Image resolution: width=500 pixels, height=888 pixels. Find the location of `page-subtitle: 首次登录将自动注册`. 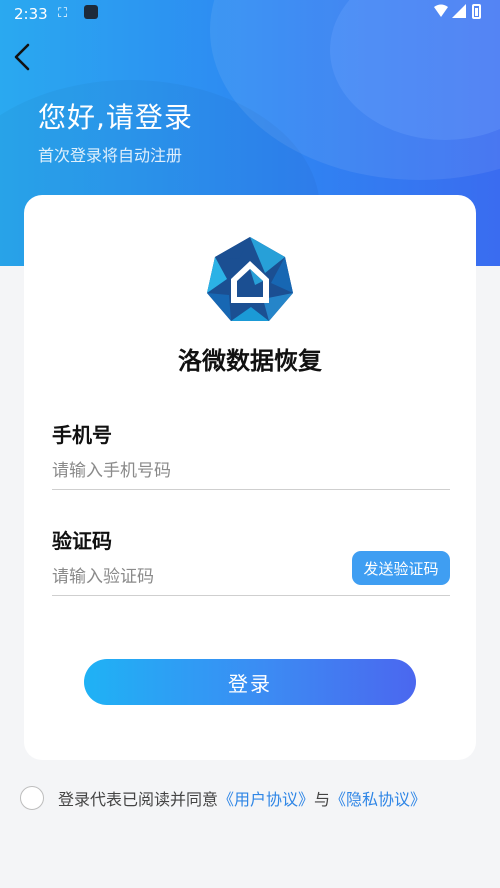

page-subtitle: 首次登录将自动注册 is located at coordinates (110, 155).